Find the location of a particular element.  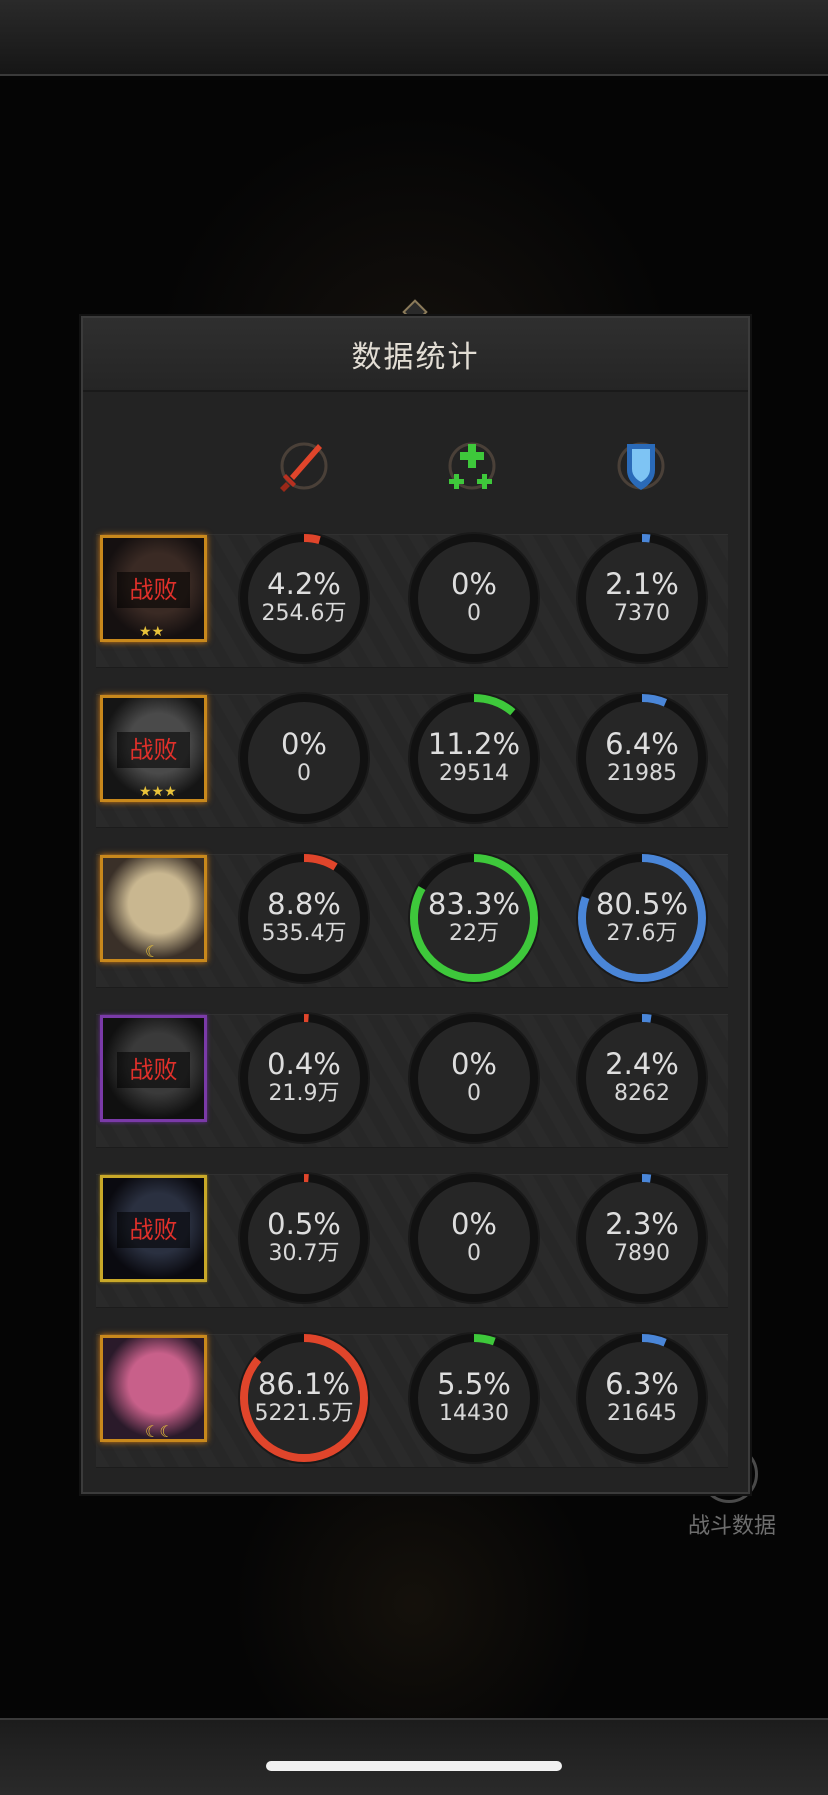

damage-percent: 0% is located at coordinates (303, 744).